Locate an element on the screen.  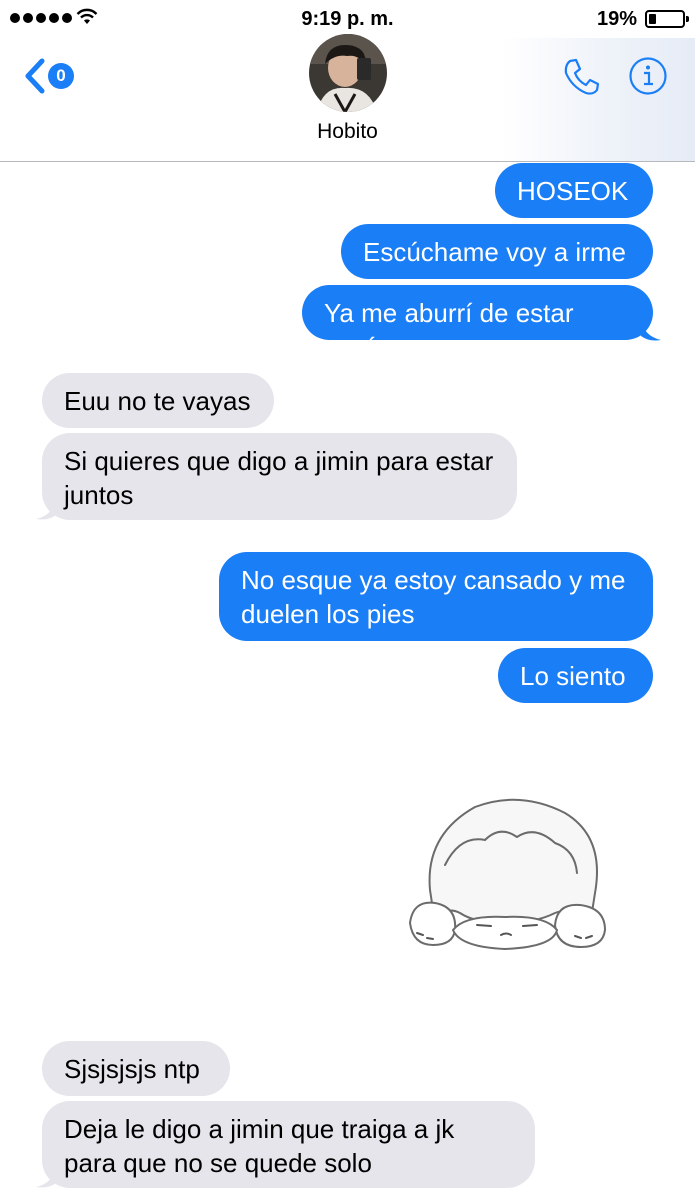
unread-count-badge: 0 is located at coordinates (61, 76).